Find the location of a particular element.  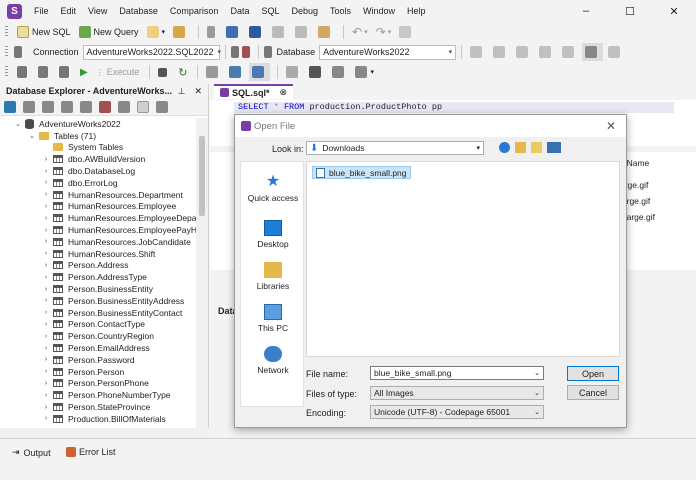

new-item-dropdown: ▾ is located at coordinates (156, 32).